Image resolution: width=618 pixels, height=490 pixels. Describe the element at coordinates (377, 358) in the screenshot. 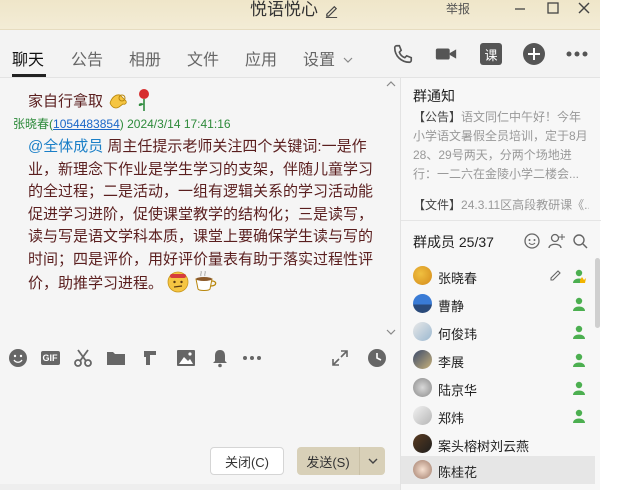

I see `history-icon` at that location.